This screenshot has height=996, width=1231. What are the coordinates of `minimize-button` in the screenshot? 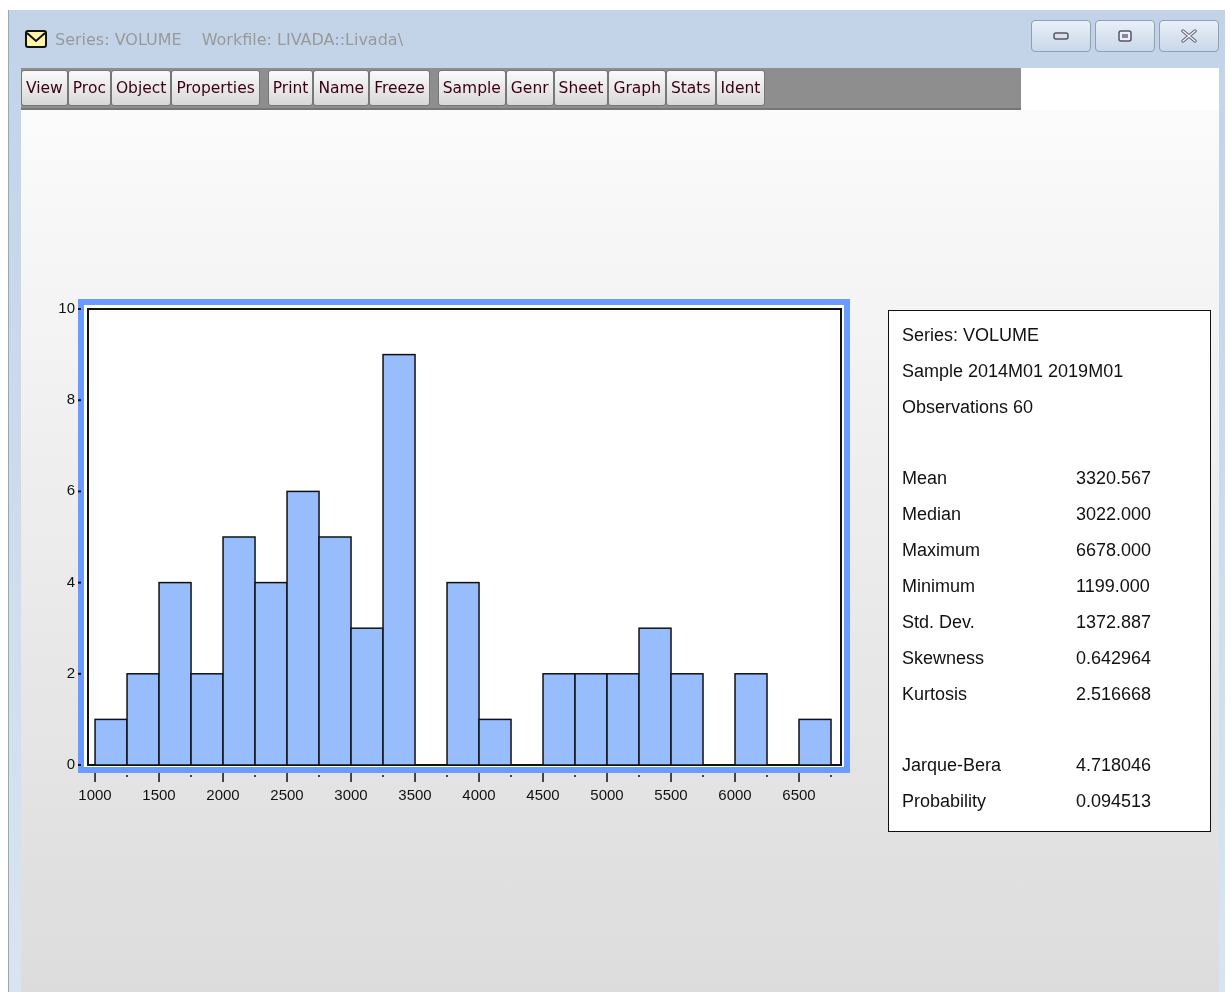 It's located at (1061, 36).